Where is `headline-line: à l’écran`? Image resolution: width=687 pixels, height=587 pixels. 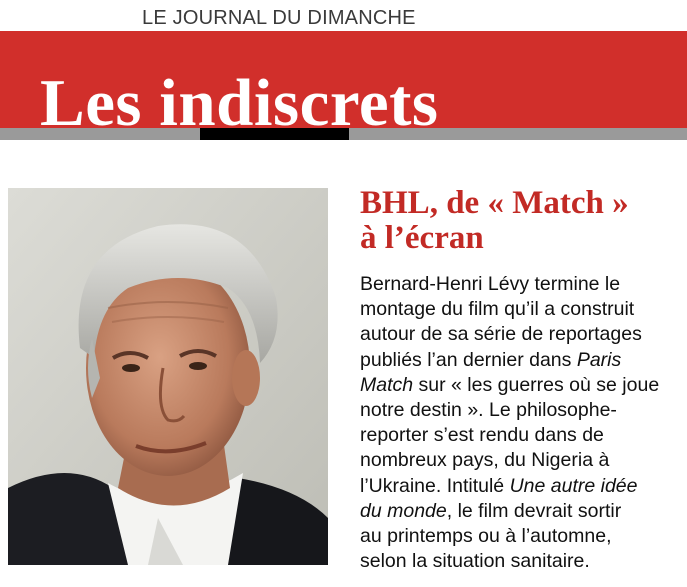
headline-line: à l’écran is located at coordinates (422, 238).